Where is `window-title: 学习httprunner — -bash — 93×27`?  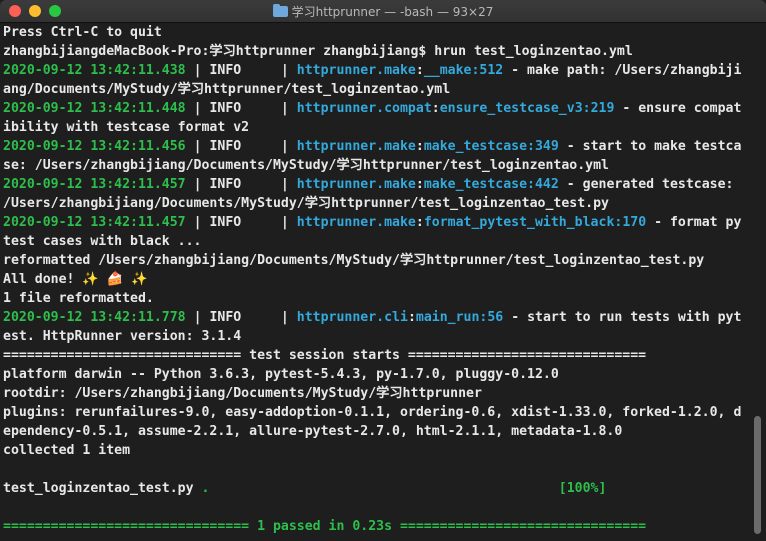
window-title: 学习httprunner — -bash — 93×27 is located at coordinates (383, 11).